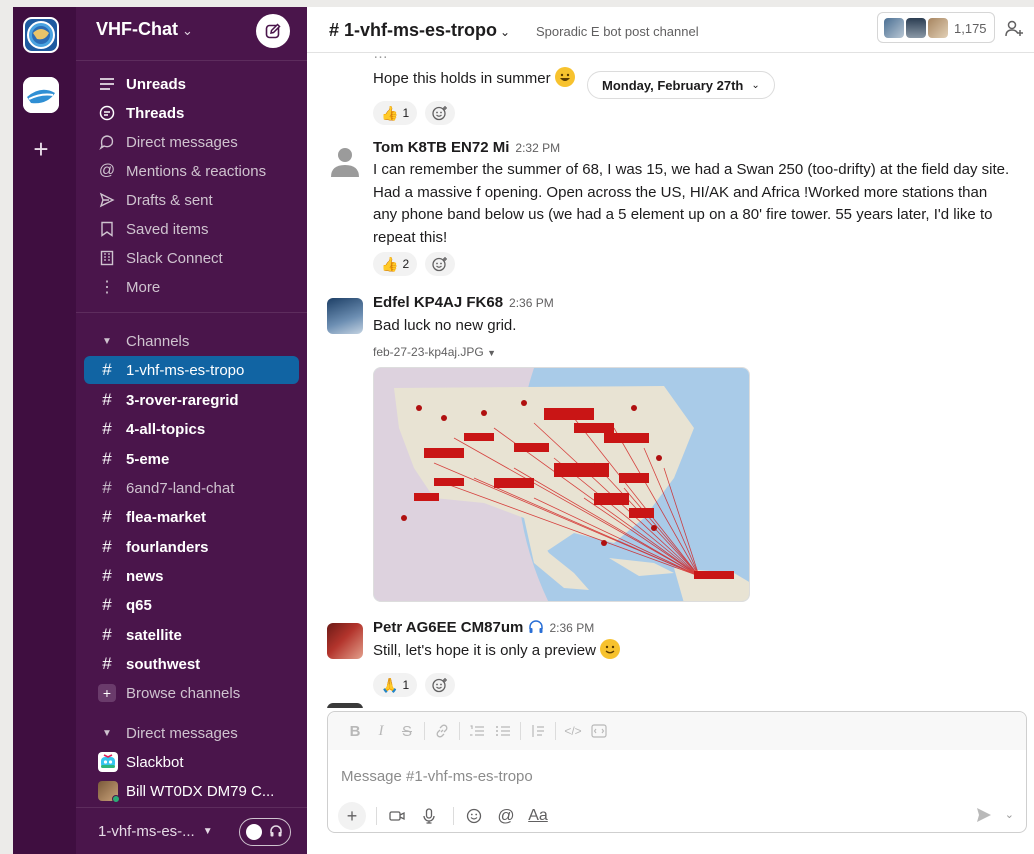 This screenshot has height=854, width=1034. I want to click on sidebar-channel-flea-market: # flea-market, so click(191, 517).